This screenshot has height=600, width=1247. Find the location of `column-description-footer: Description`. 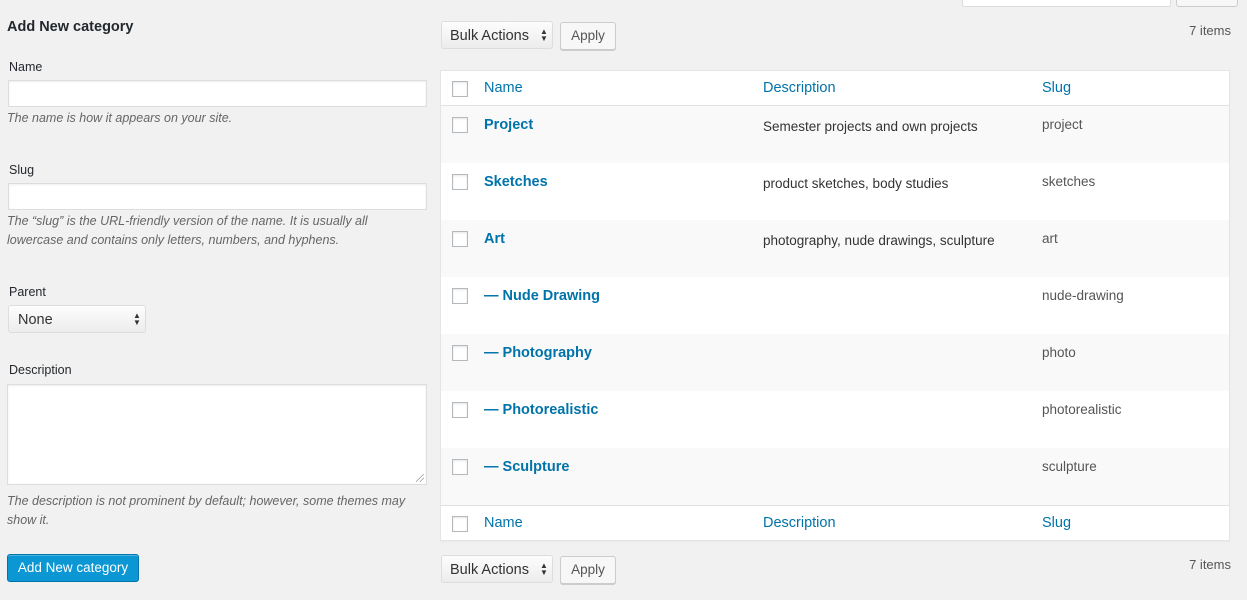

column-description-footer: Description is located at coordinates (799, 523).